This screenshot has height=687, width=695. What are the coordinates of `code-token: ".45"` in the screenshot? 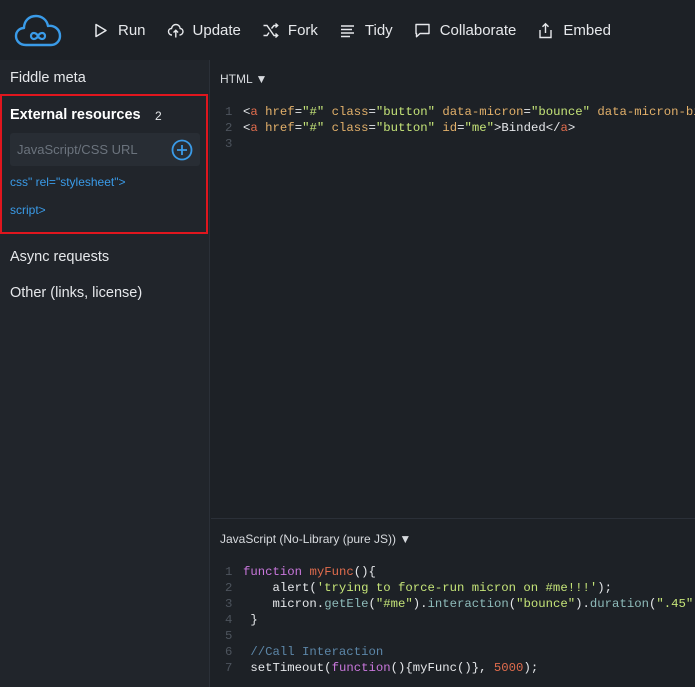 It's located at (675, 604).